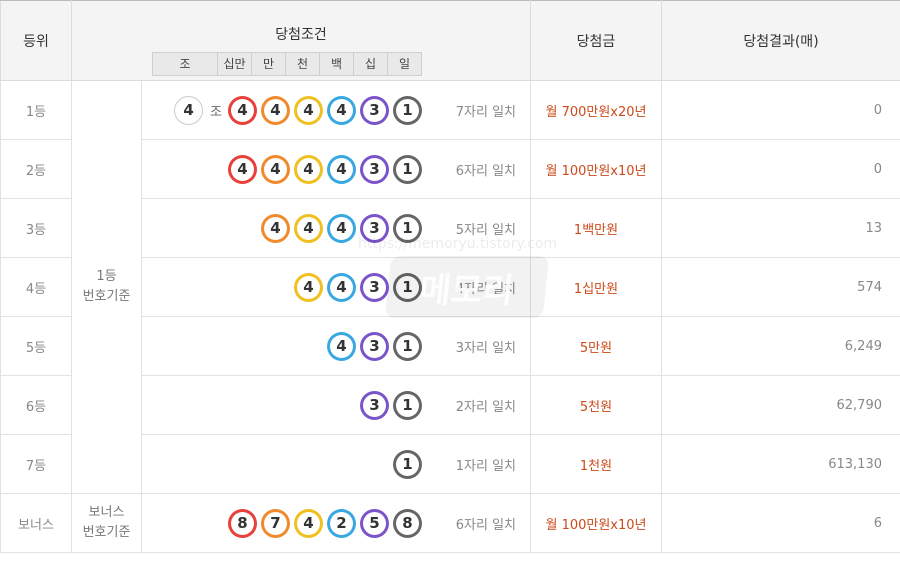  I want to click on basis-main-line: 1등, so click(106, 276).